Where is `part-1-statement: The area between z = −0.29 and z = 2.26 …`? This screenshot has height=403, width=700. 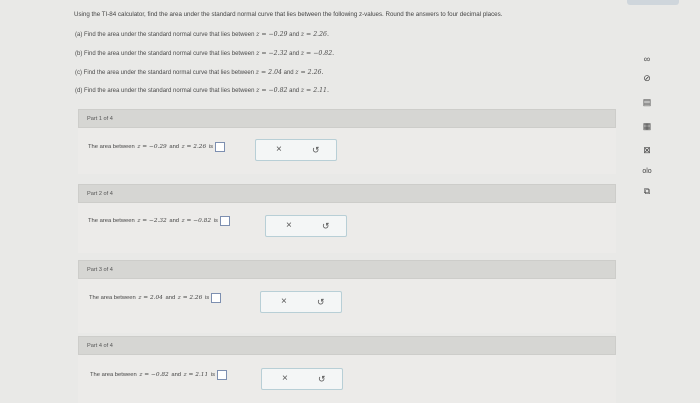
part-1-statement: The area between z = −0.29 and z = 2.26 … is located at coordinates (156, 147).